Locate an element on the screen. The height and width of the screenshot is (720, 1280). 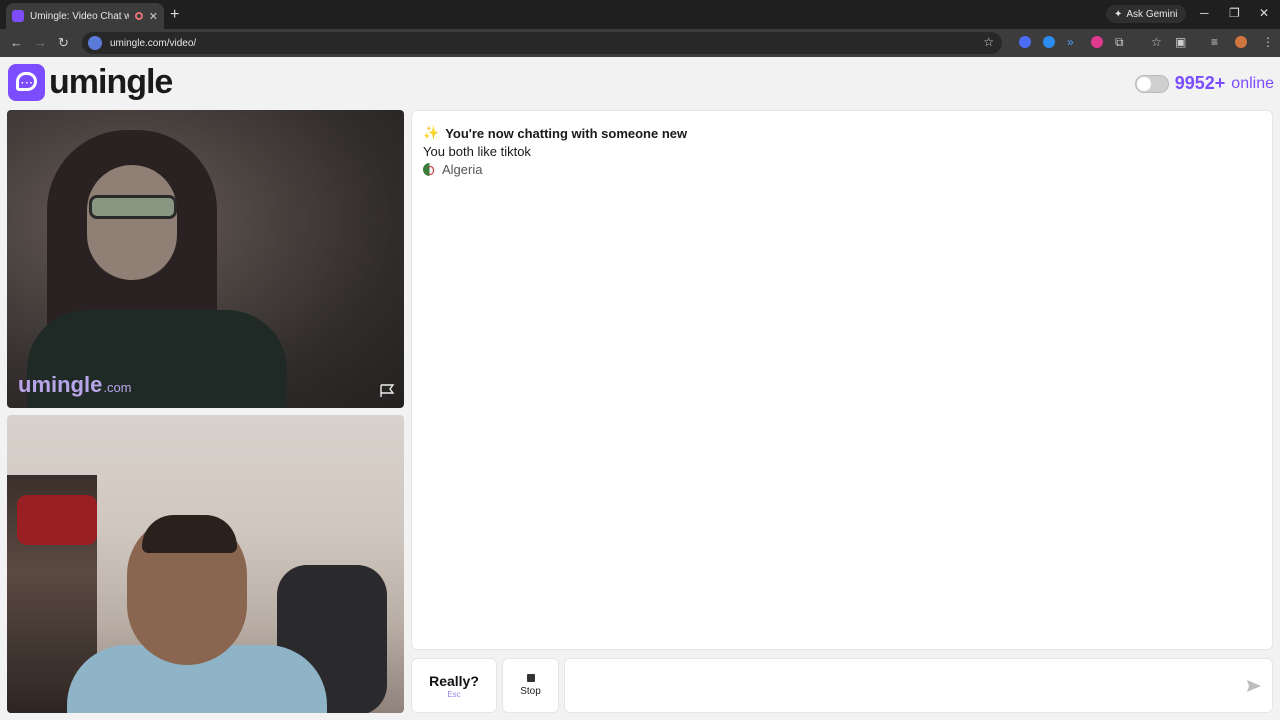
glasses is located at coordinates (133, 207).